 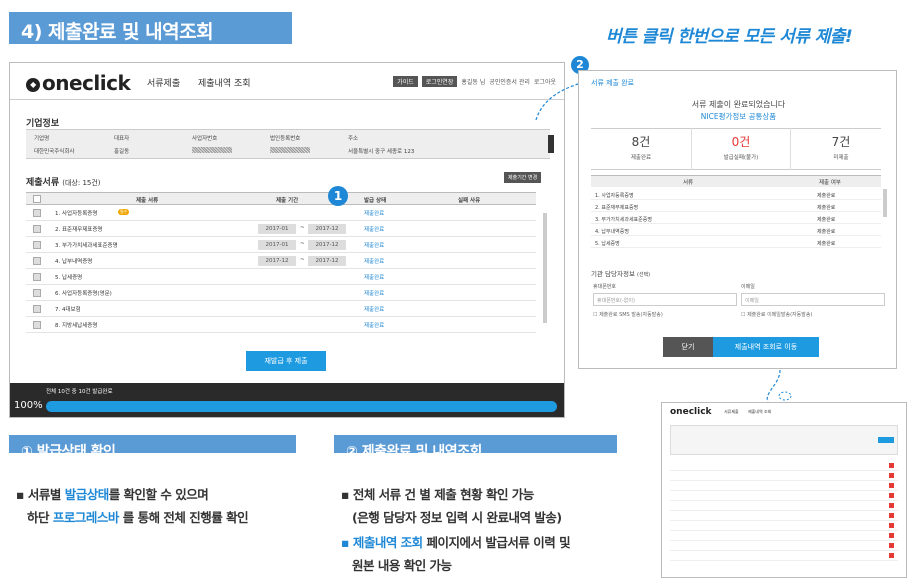 I want to click on docs-section-title: 제출서류 (대상: 15건), so click(x=63, y=183).